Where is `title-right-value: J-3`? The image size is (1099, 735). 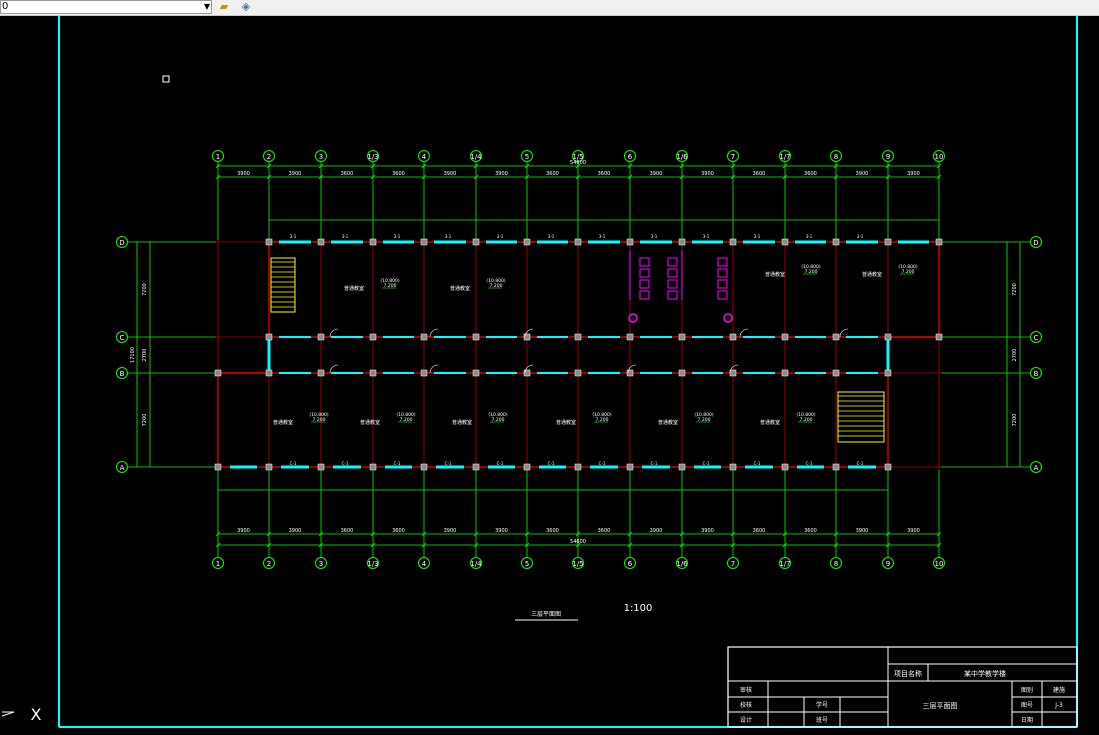 title-right-value: J-3 is located at coordinates (1058, 705).